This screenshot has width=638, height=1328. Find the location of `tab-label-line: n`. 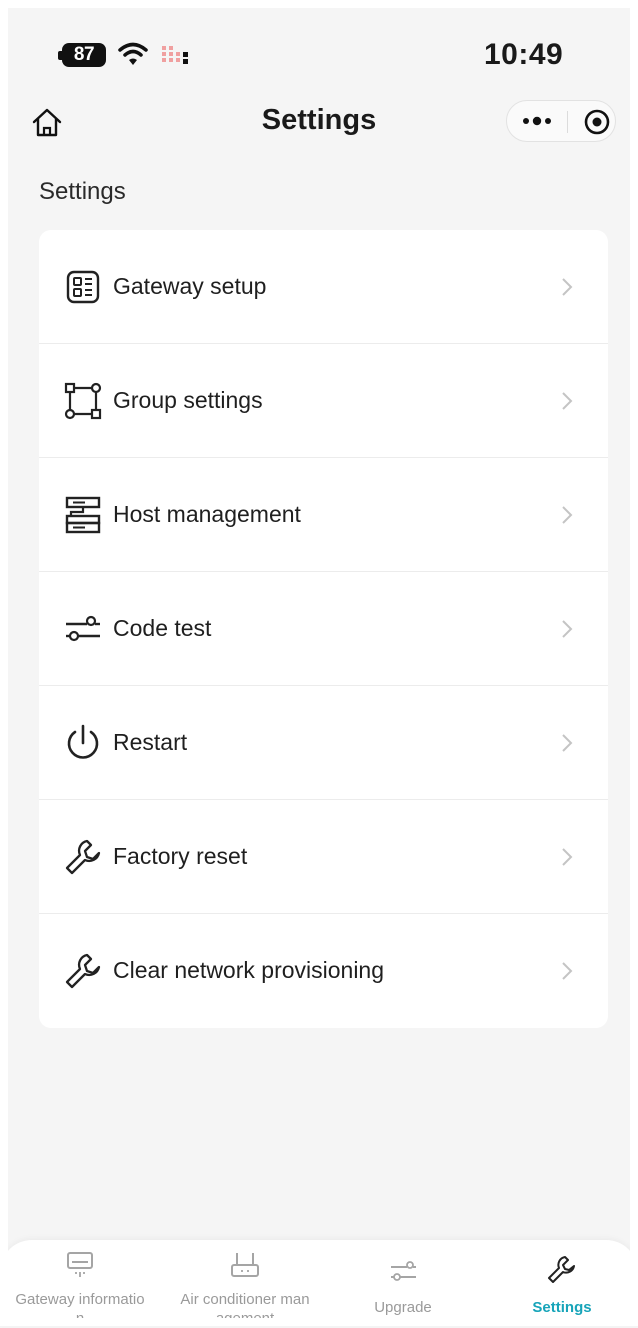

tab-label-line: n is located at coordinates (80, 1318).